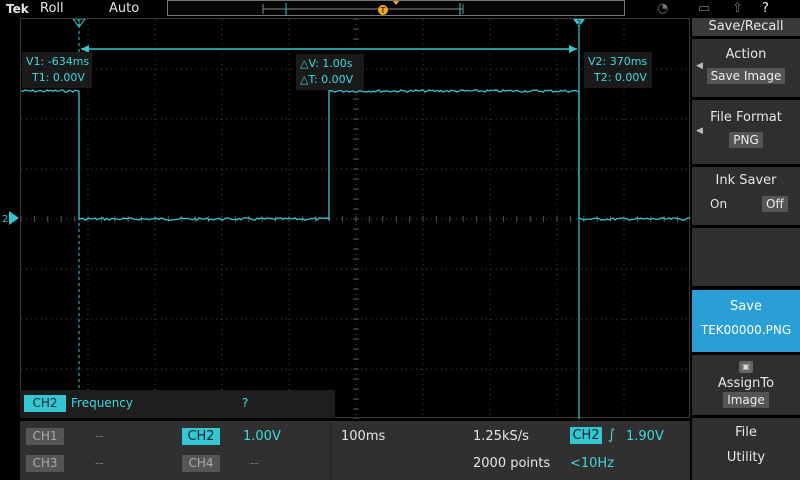 Image resolution: width=800 pixels, height=480 pixels. I want to click on action-value: Save Image, so click(746, 76).